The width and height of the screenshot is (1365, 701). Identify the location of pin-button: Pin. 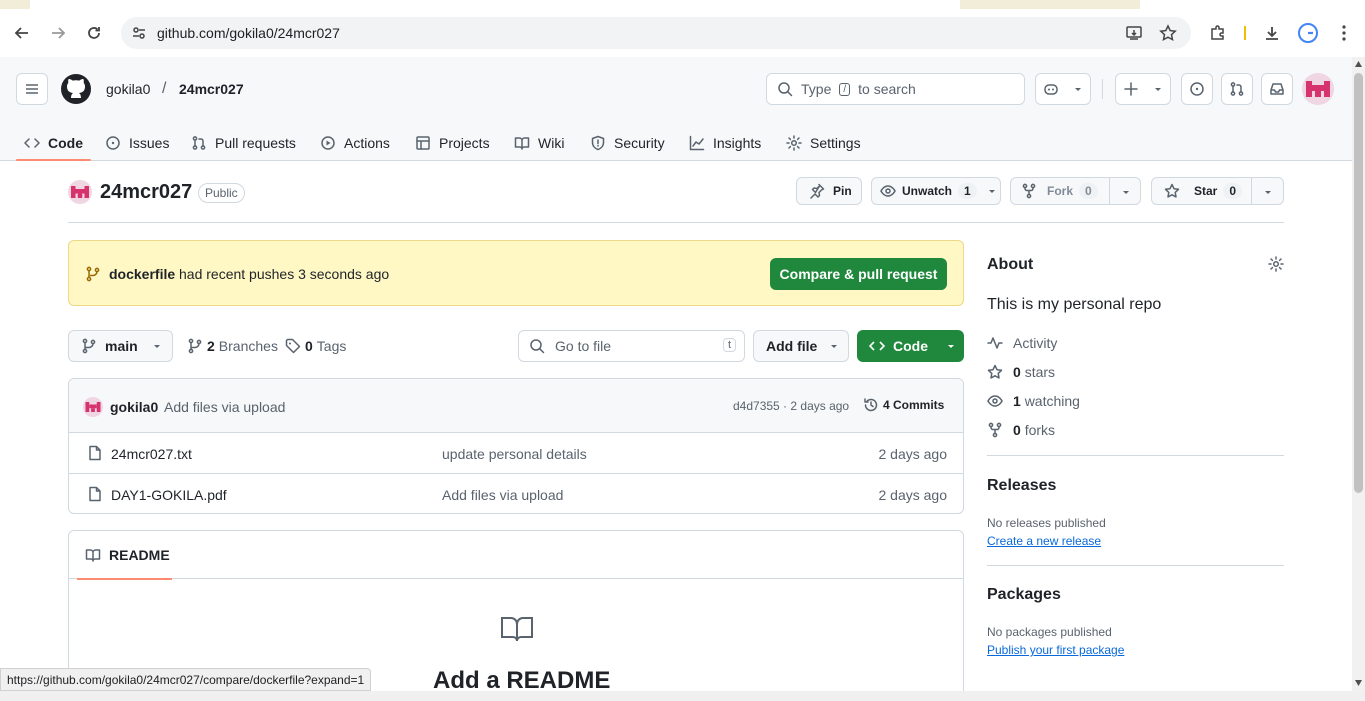
(829, 191).